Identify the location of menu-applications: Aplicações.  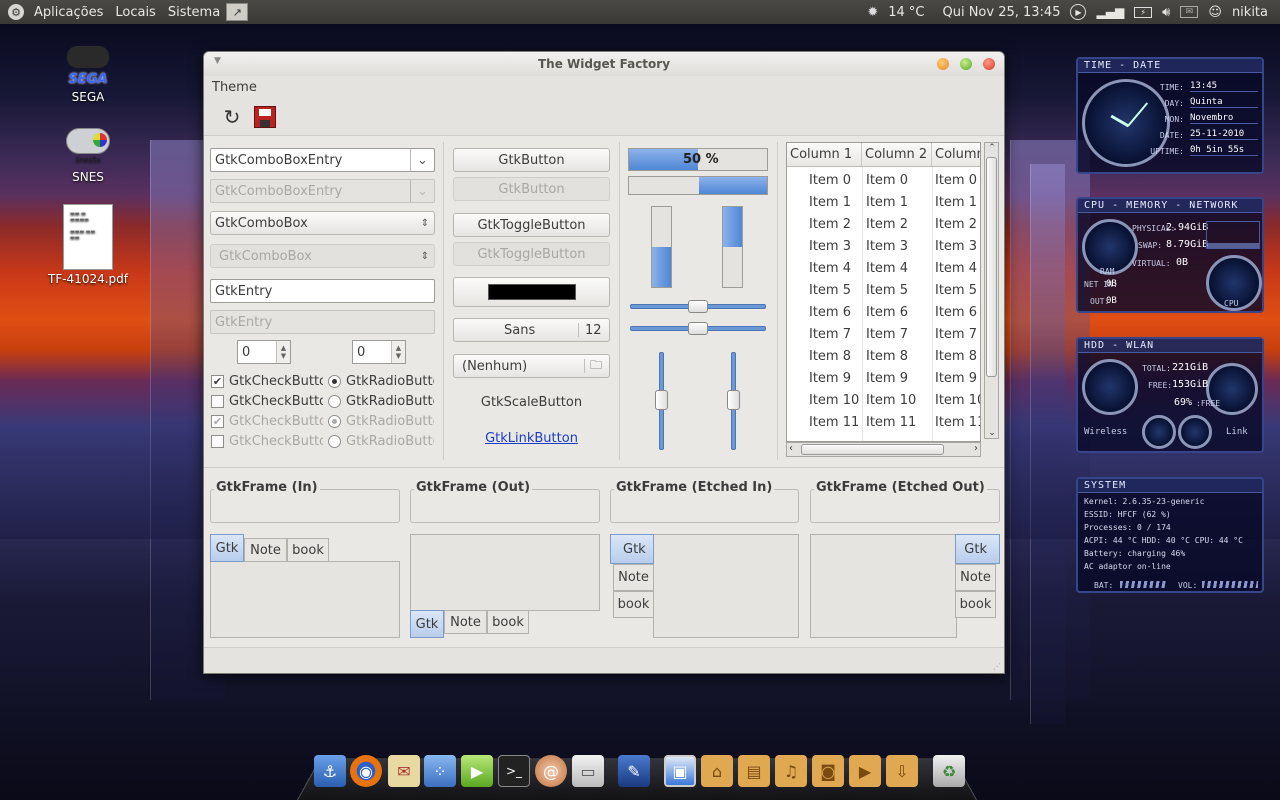
(68, 12).